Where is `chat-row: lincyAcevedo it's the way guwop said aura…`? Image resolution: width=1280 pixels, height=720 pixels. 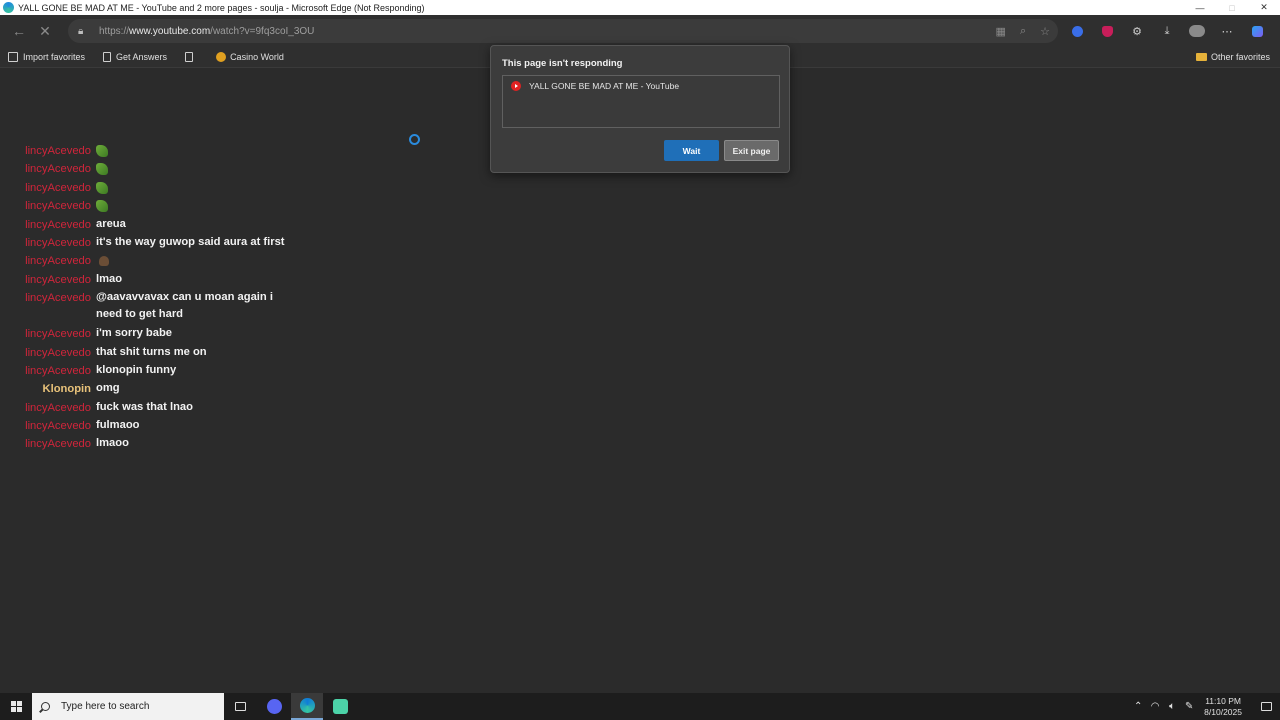 chat-row: lincyAcevedo it's the way guwop said aura… is located at coordinates (150, 243).